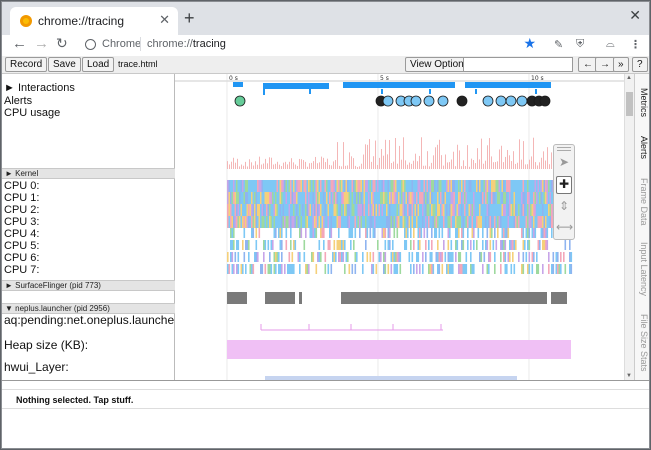 The height and width of the screenshot is (450, 651). I want to click on side-tab-frame-data: Frame Data, so click(644, 202).